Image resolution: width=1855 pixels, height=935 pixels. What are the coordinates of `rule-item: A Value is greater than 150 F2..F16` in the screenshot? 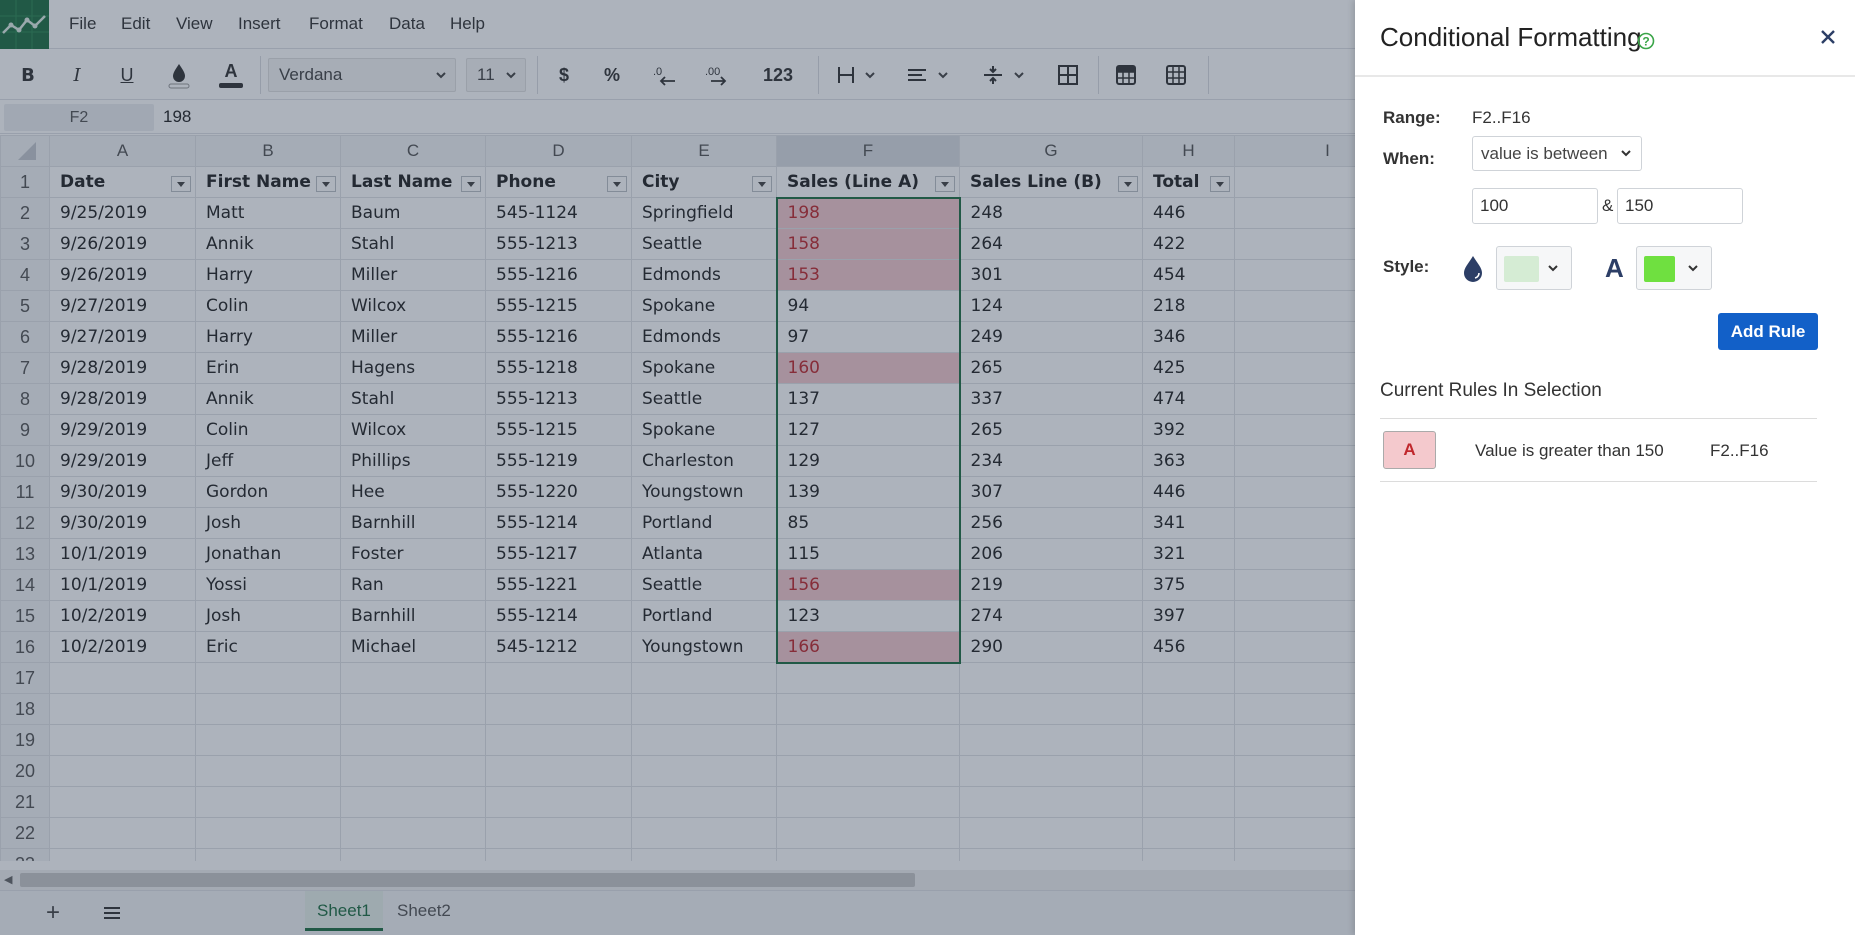 It's located at (1598, 450).